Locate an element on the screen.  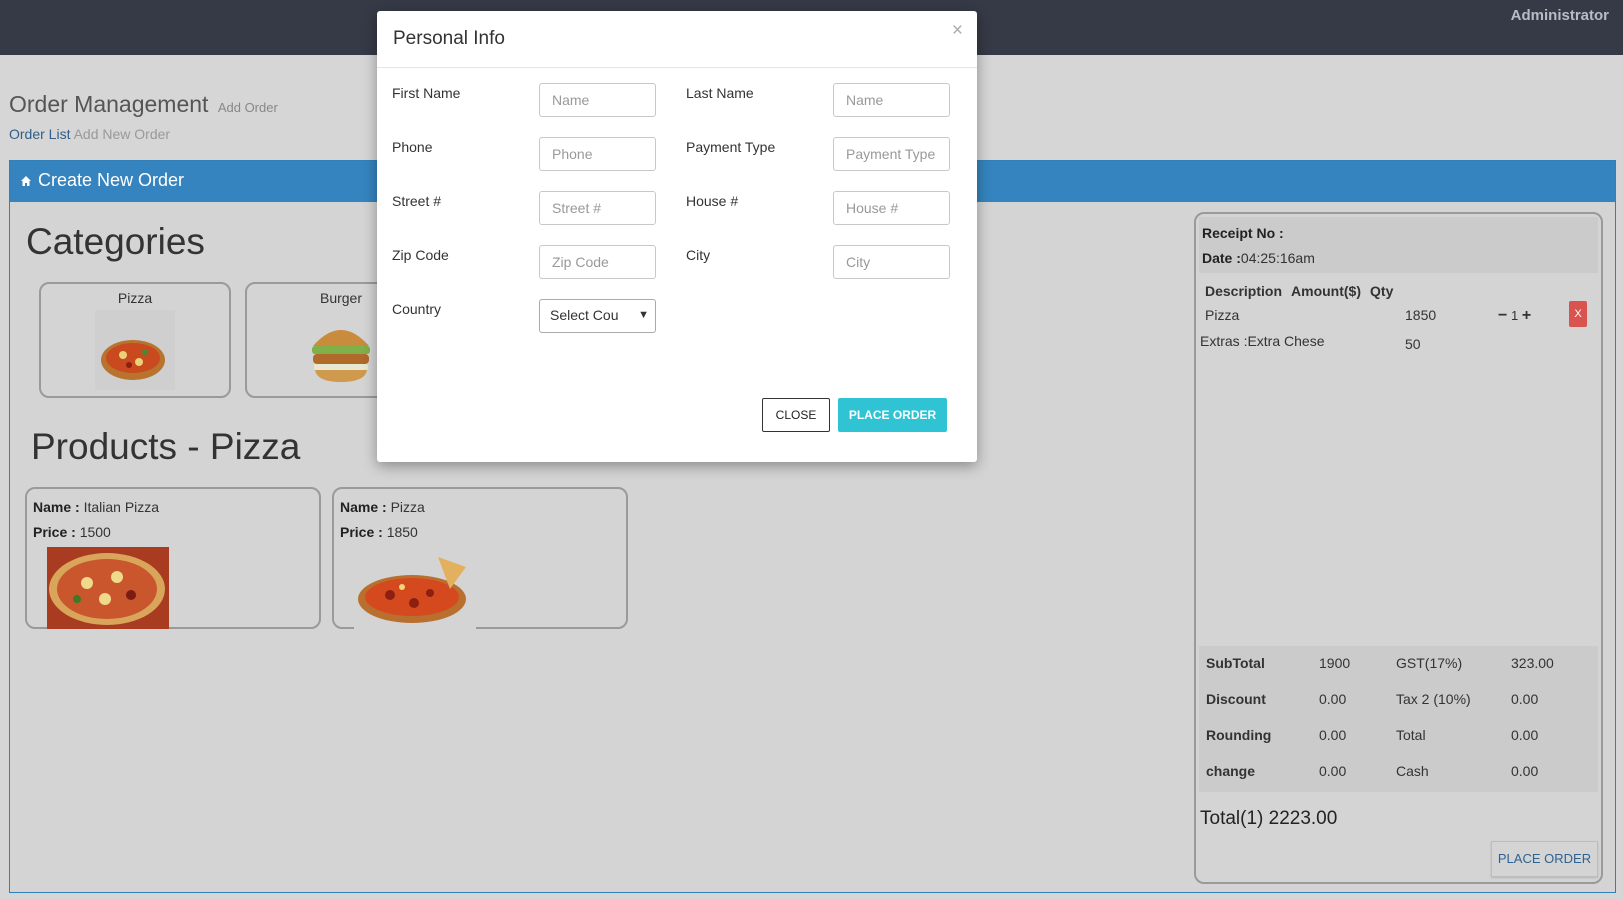
line-item-name: Pizza is located at coordinates (1222, 315).